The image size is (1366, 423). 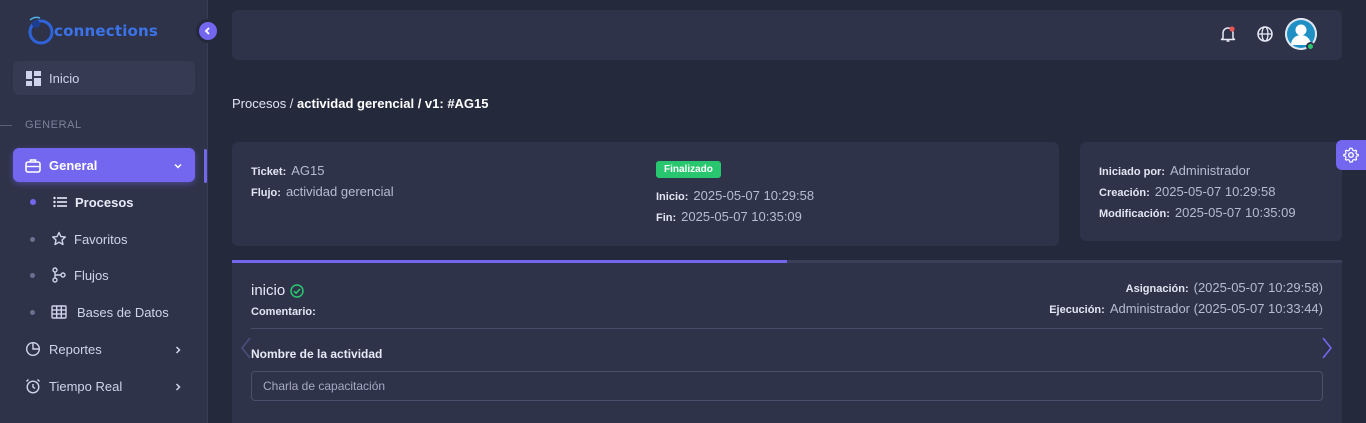 I want to click on check-circle-icon, so click(x=297, y=290).